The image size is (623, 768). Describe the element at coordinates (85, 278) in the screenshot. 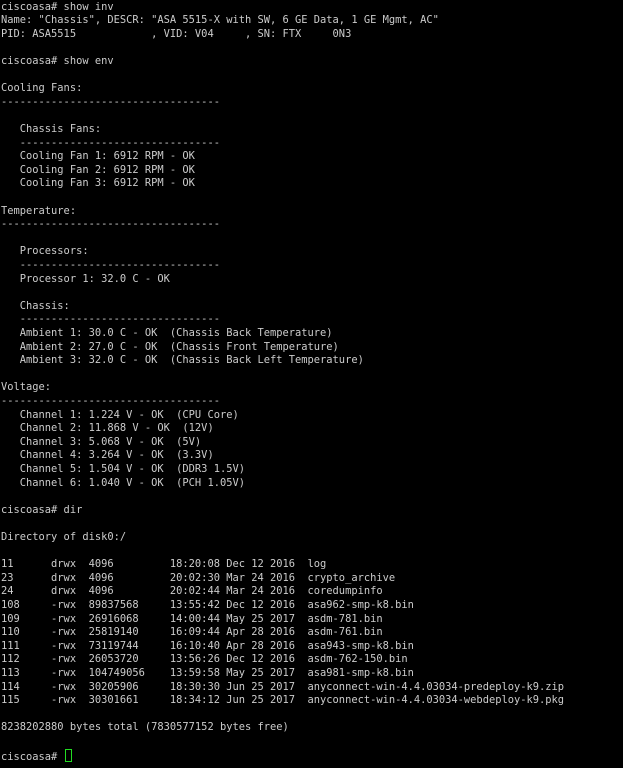

I see `terminal-line: Processor 1: 32.0 C - OK` at that location.